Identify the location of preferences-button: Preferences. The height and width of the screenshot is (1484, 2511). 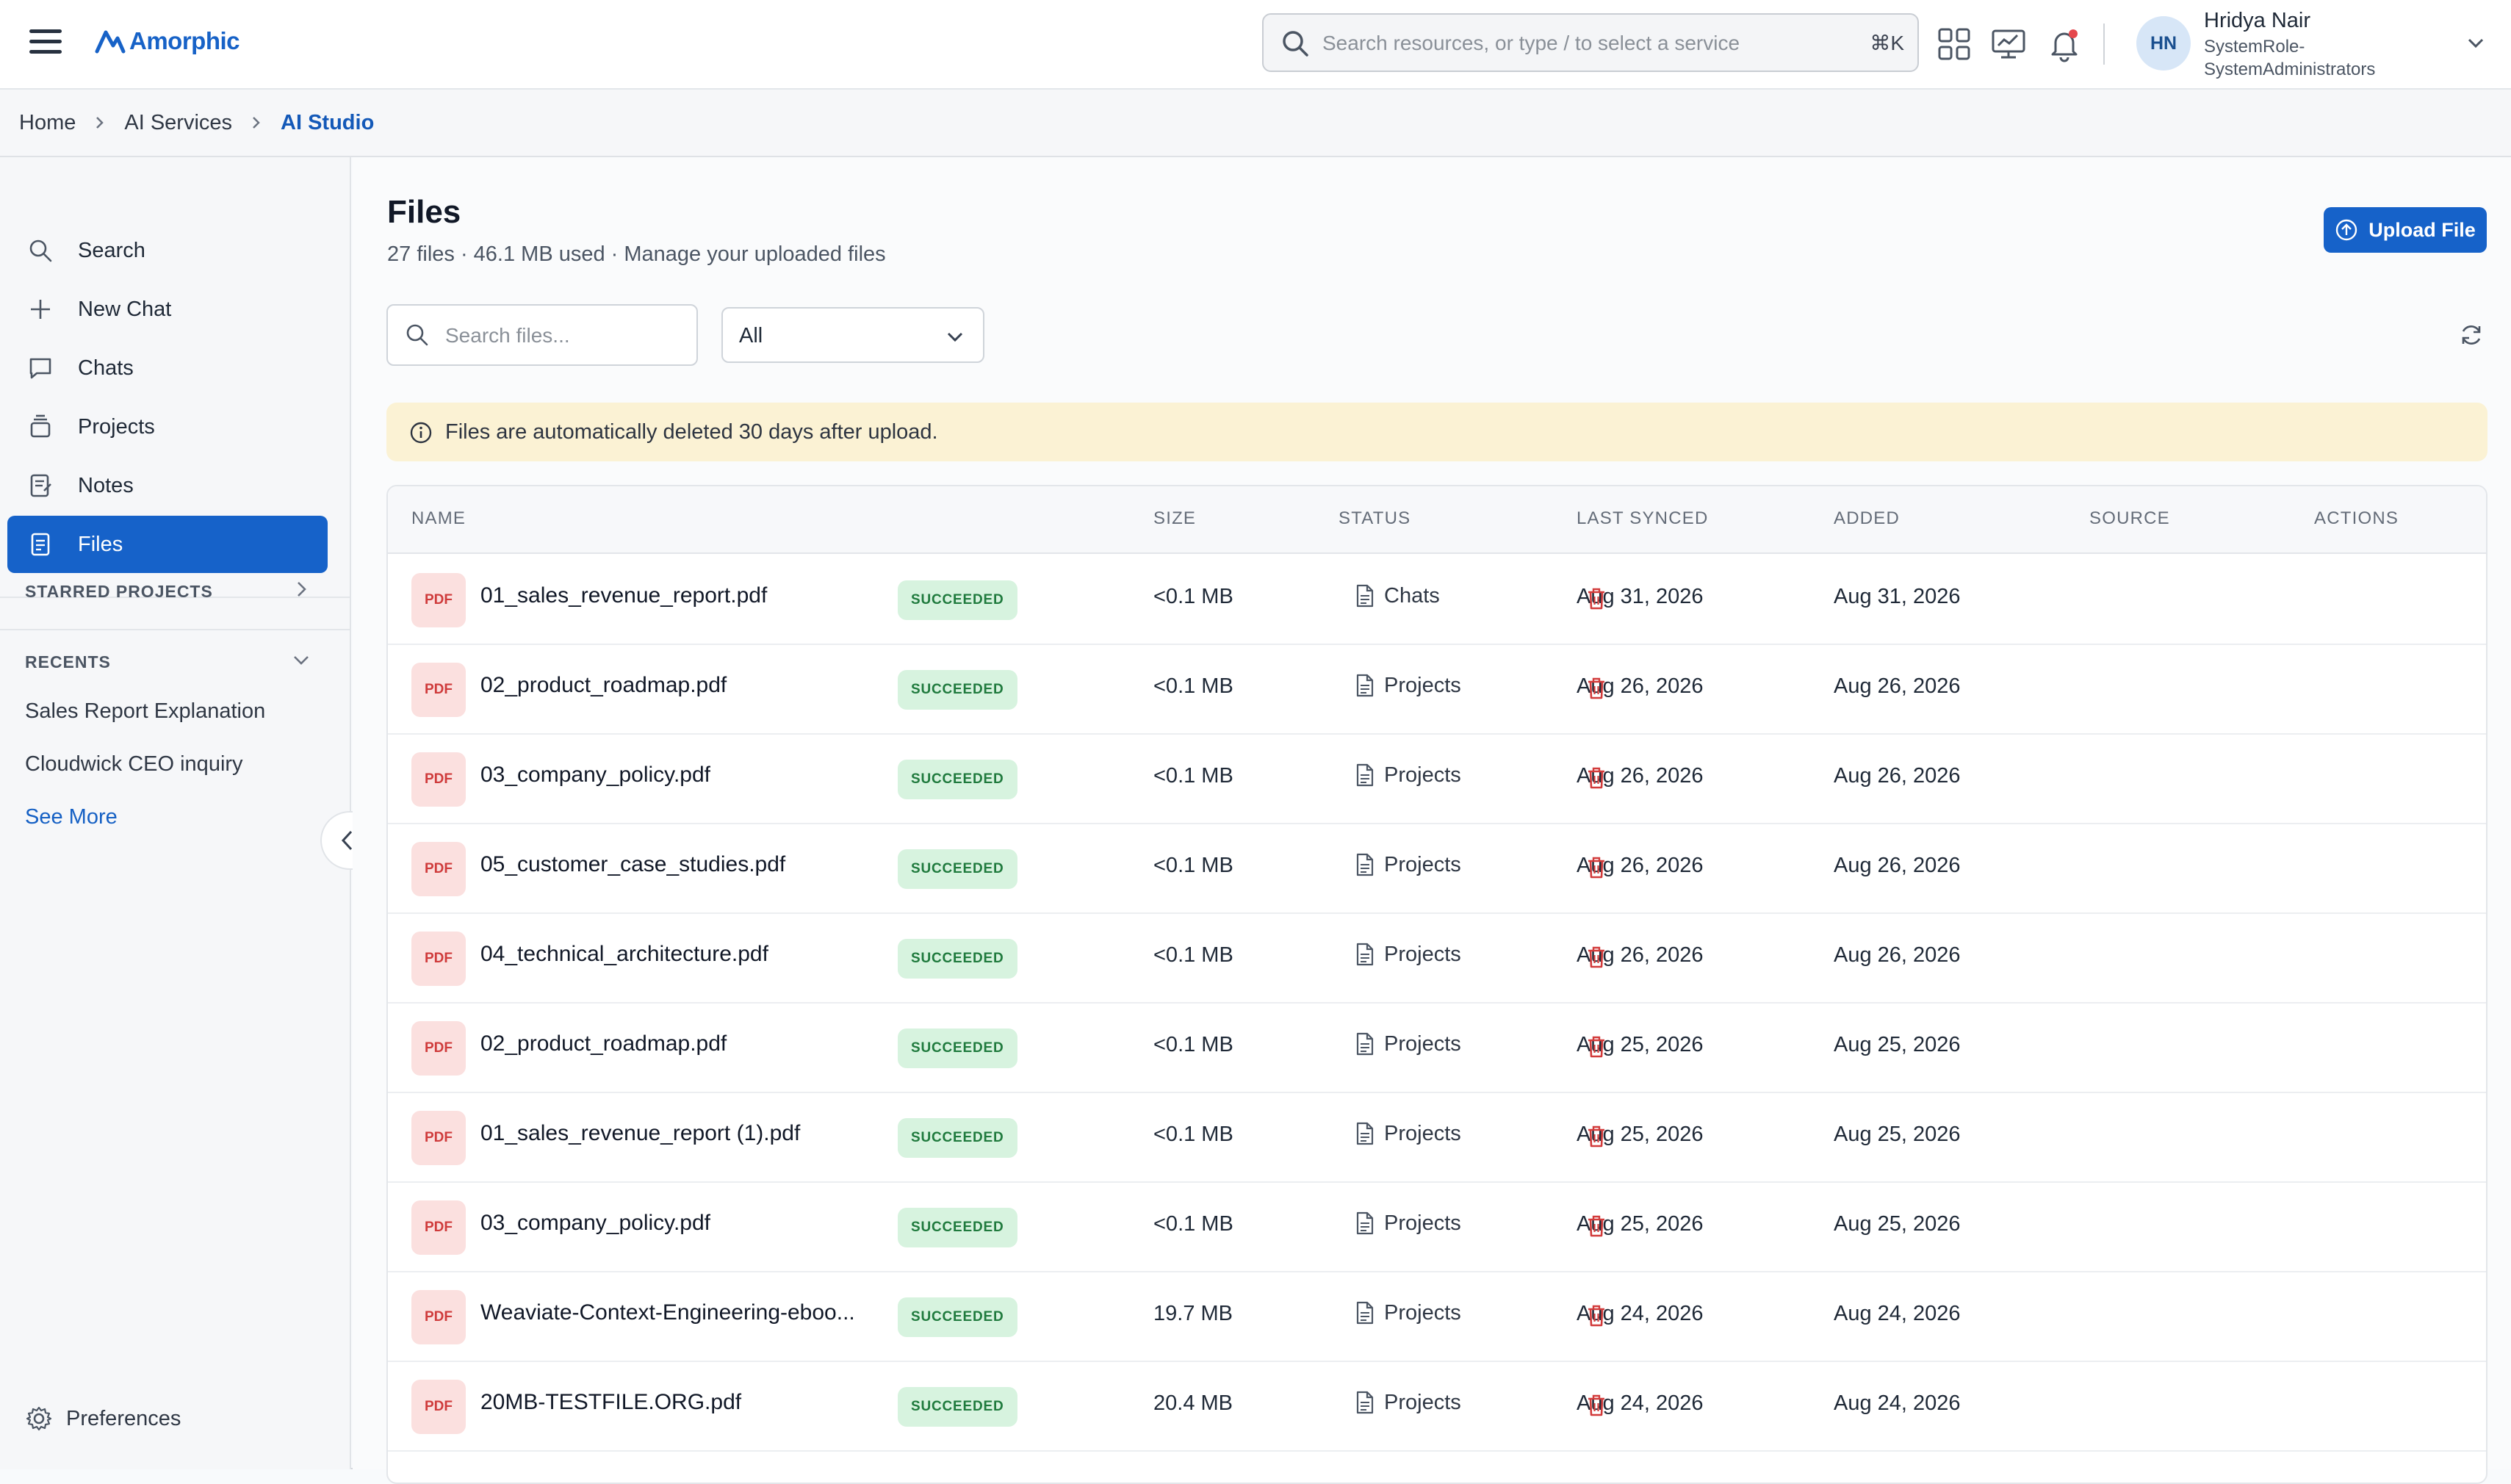
(103, 1419).